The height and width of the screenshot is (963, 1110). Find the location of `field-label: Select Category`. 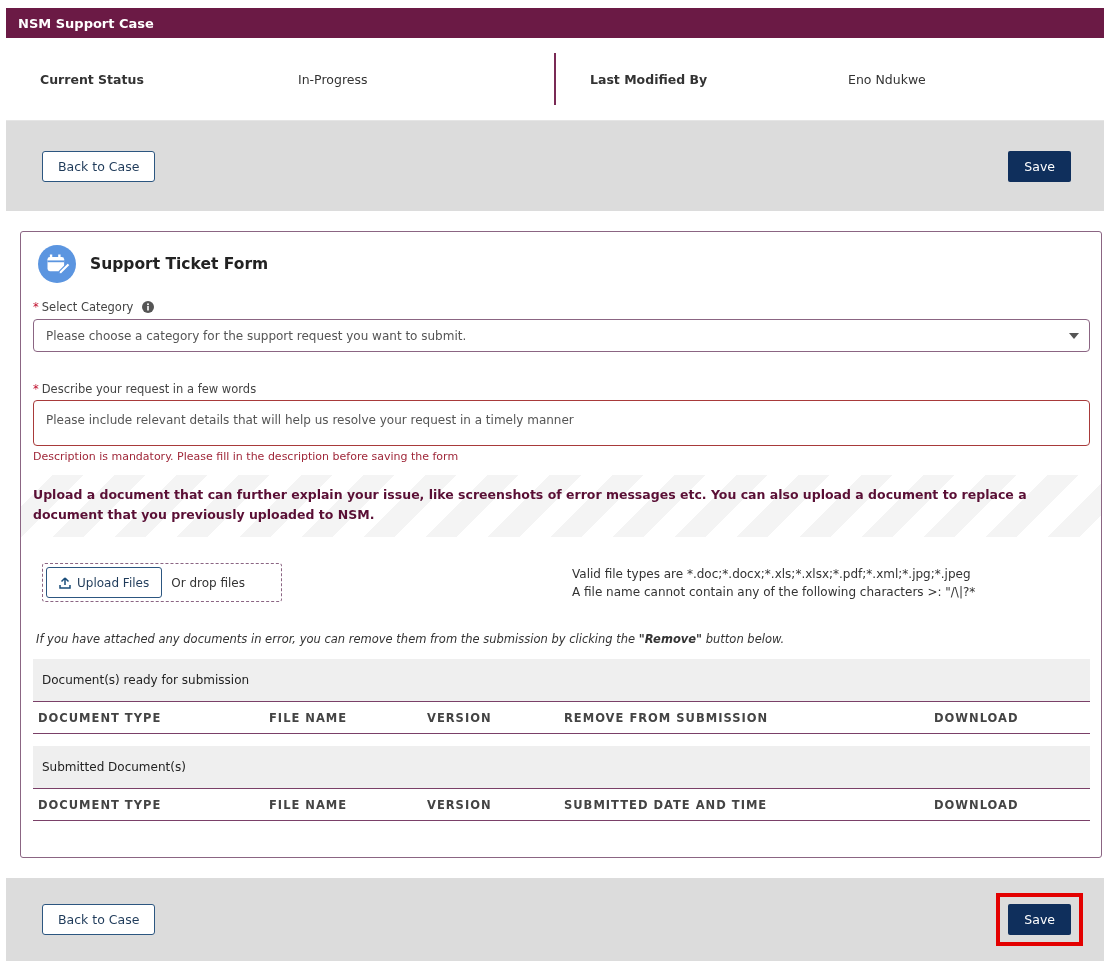

field-label: Select Category is located at coordinates (87, 307).